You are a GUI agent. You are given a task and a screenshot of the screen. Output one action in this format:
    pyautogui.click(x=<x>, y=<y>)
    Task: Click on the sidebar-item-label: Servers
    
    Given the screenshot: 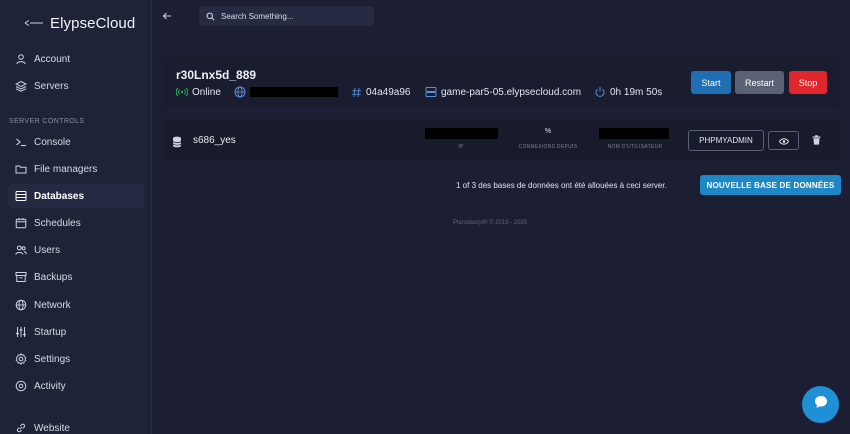 What is the action you would take?
    pyautogui.click(x=51, y=86)
    